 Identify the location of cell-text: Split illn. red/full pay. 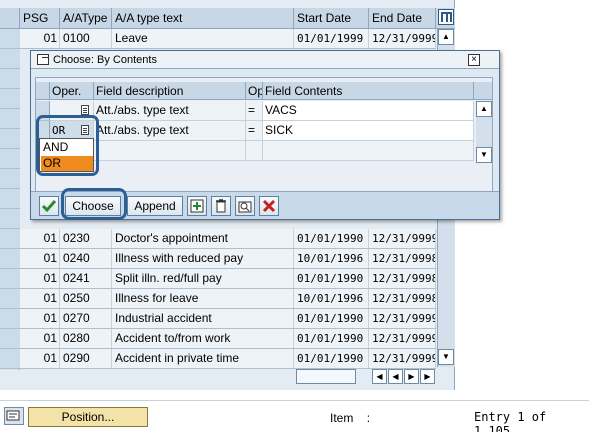
(203, 278).